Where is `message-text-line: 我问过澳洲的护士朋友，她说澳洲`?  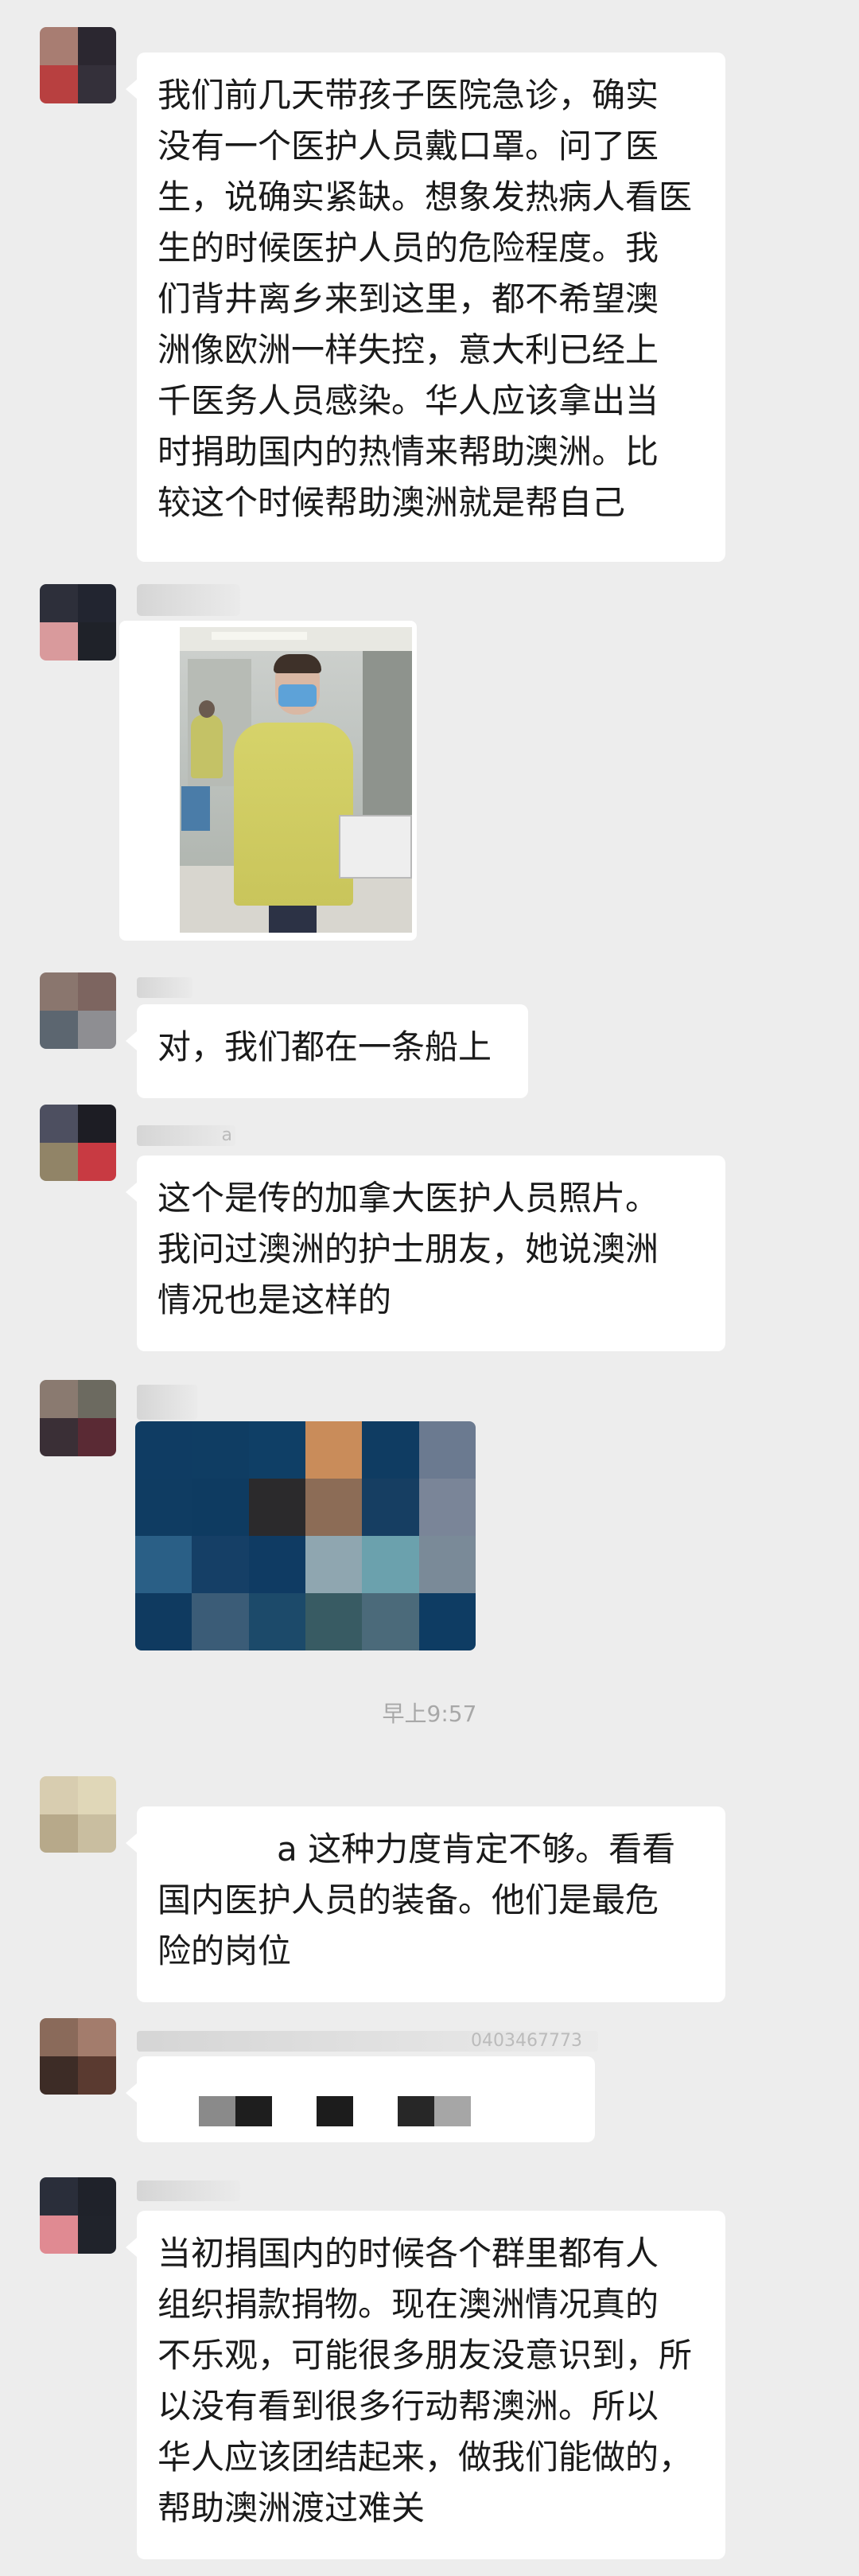 message-text-line: 我问过澳洲的护士朋友，她说澳洲 is located at coordinates (408, 1249).